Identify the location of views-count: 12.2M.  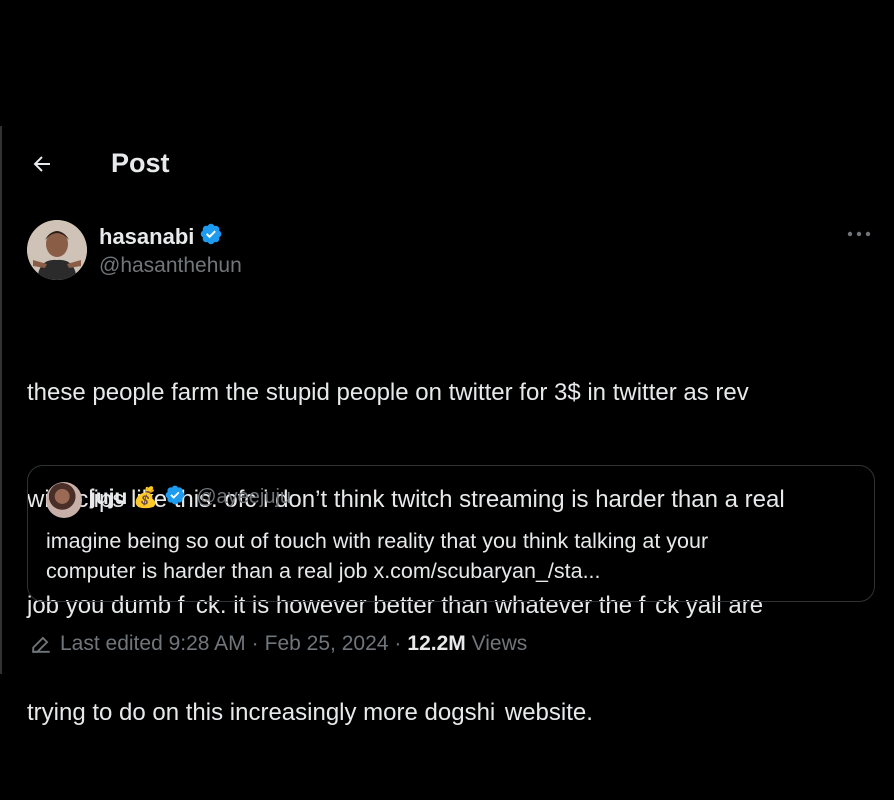
(436, 643).